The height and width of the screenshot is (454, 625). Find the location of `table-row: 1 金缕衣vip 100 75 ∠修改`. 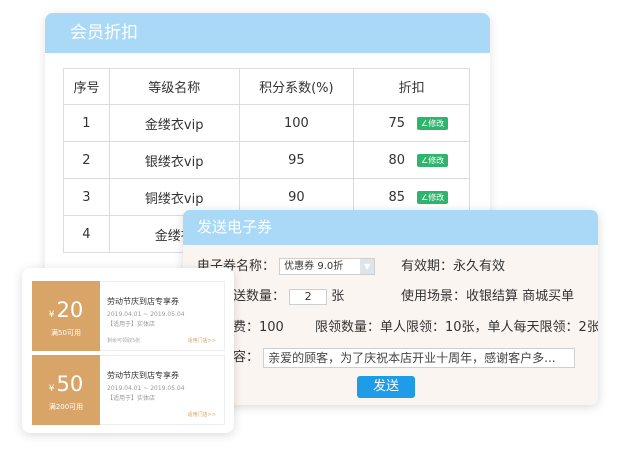

table-row: 1 金缕衣vip 100 75 ∠修改 is located at coordinates (266, 123).